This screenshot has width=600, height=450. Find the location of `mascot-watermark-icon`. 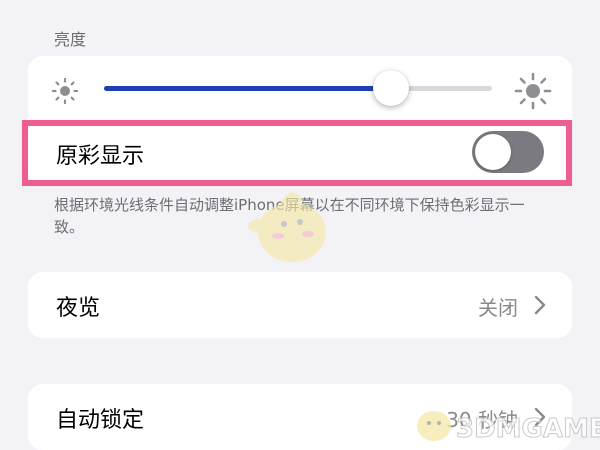

mascot-watermark-icon is located at coordinates (287, 227).